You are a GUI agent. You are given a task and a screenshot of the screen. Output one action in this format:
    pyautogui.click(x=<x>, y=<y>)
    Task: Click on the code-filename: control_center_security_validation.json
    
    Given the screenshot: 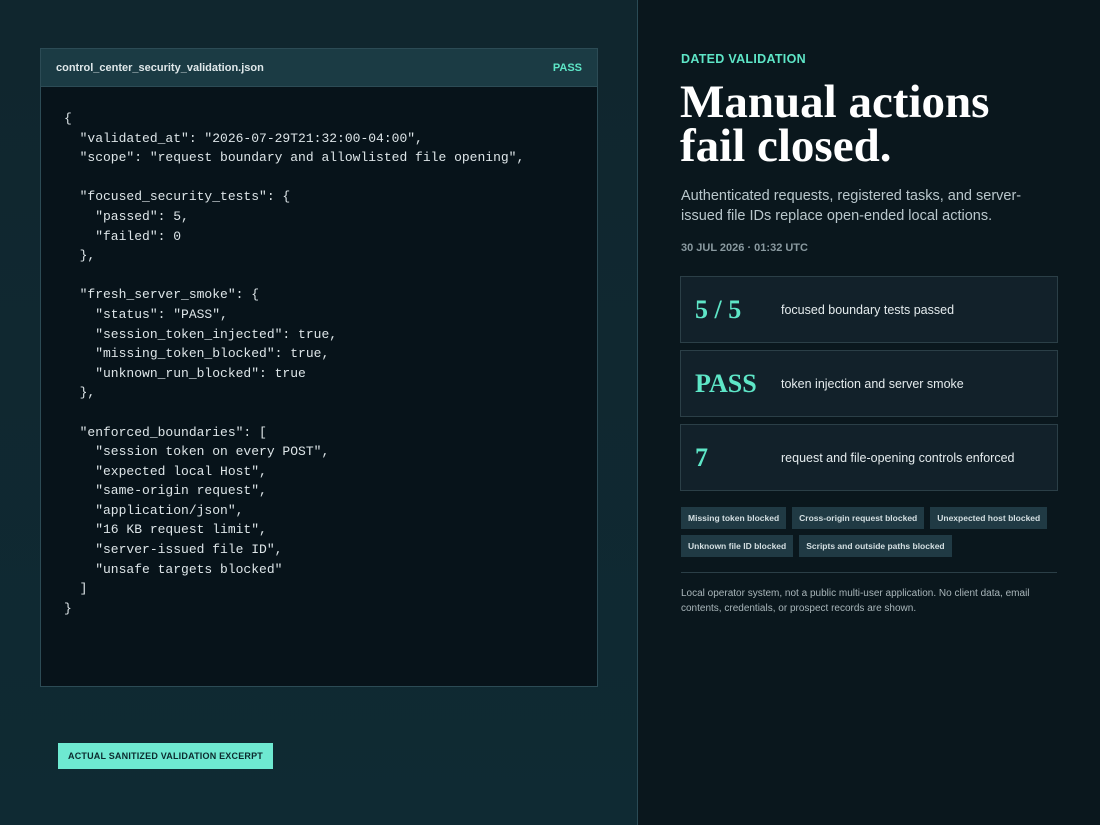 What is the action you would take?
    pyautogui.click(x=160, y=67)
    